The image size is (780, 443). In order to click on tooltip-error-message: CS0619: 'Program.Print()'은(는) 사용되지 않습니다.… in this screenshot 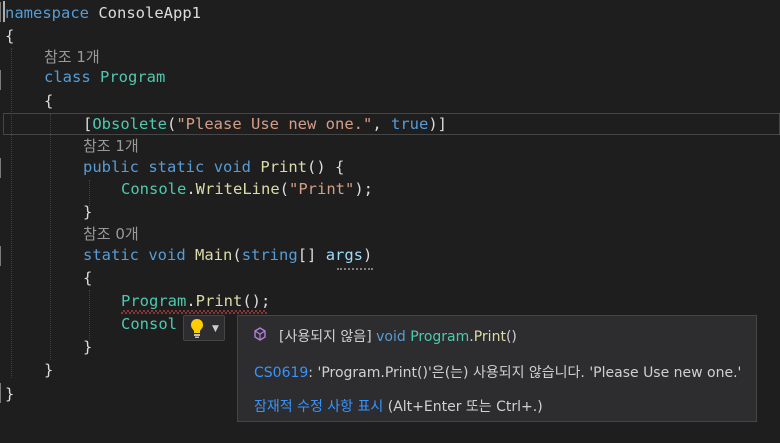, I will do `click(498, 373)`.